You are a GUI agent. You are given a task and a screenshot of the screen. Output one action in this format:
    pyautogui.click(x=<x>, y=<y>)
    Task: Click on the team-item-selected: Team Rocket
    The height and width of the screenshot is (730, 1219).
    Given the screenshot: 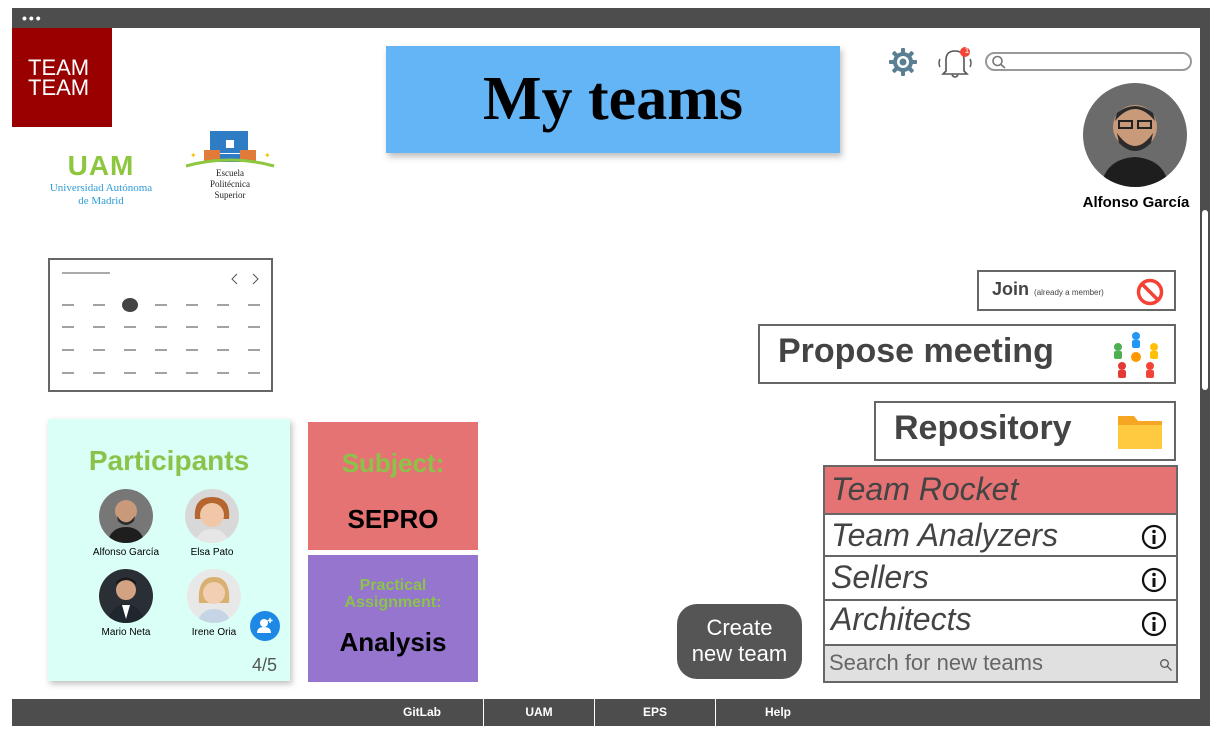 What is the action you would take?
    pyautogui.click(x=1000, y=490)
    